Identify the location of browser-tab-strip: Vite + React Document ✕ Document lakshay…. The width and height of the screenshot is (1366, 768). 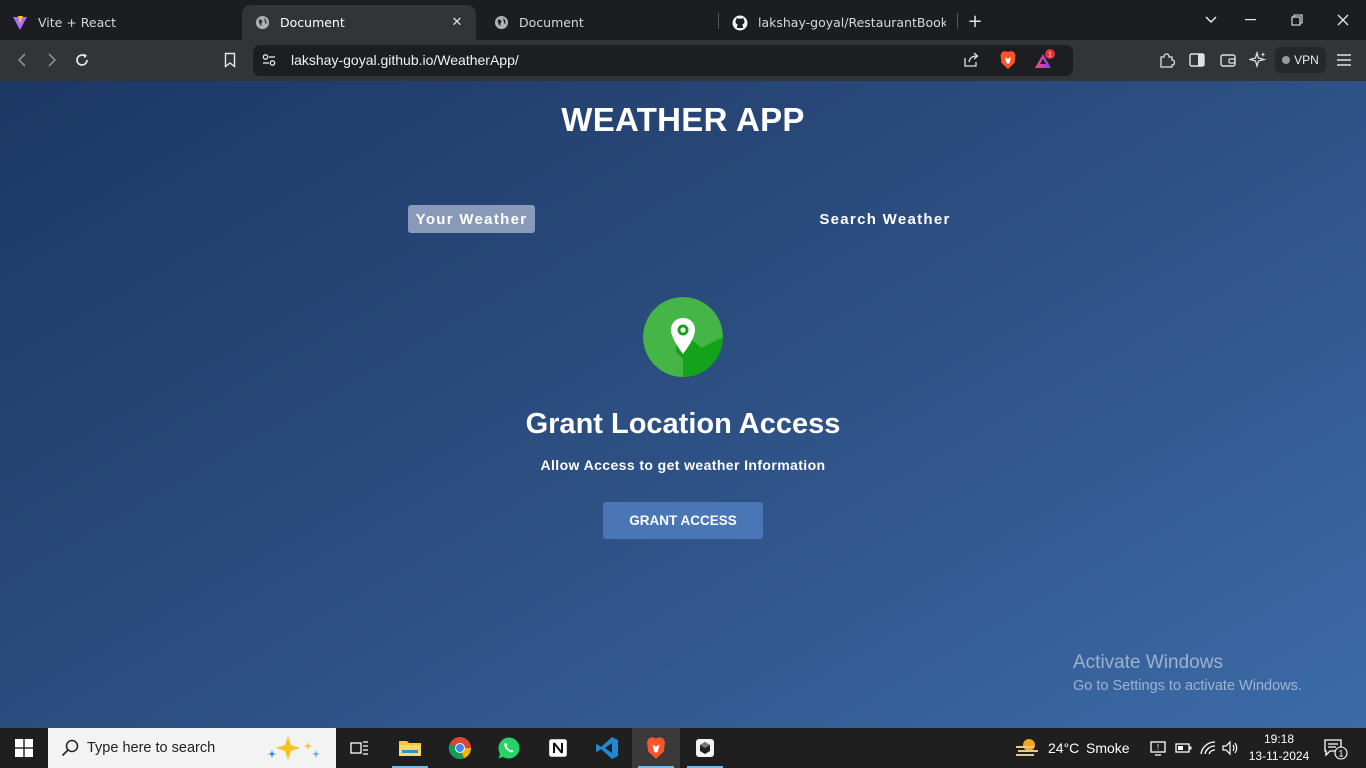
(683, 20).